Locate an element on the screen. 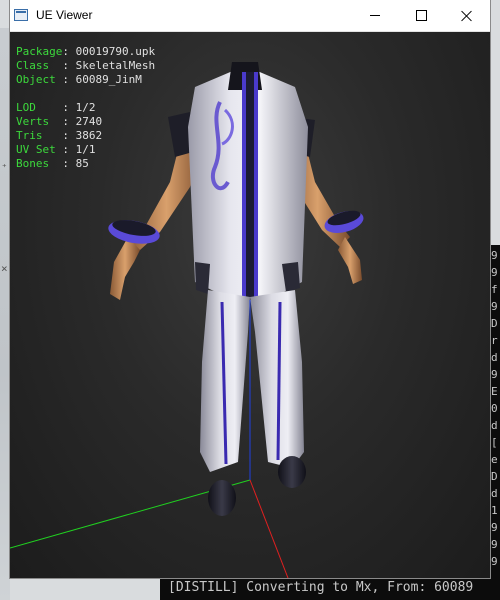 The width and height of the screenshot is (500, 600). info-uvset-value: 1/1 is located at coordinates (85, 149).